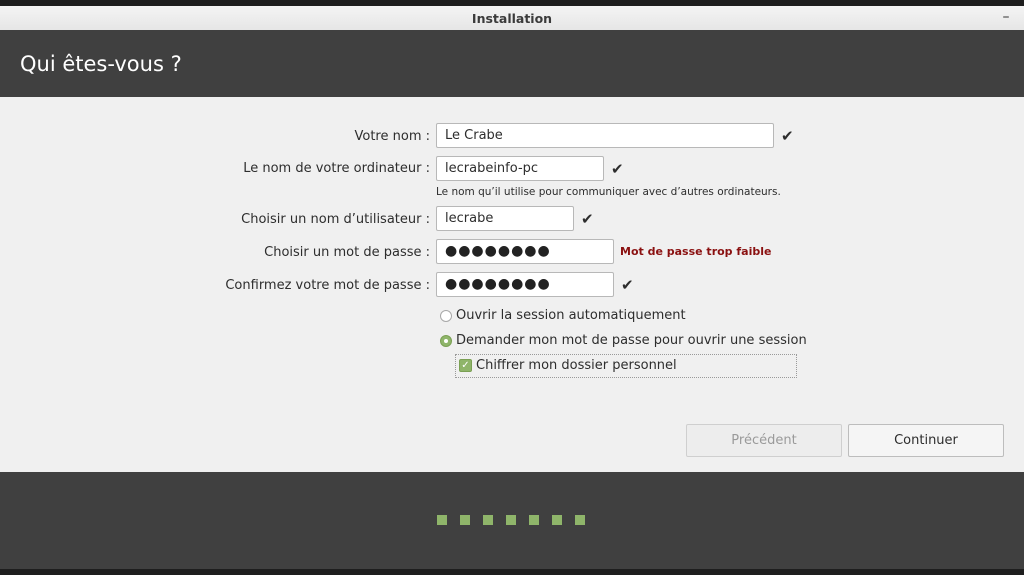 The width and height of the screenshot is (1024, 575). I want to click on continue-button: Continuer, so click(926, 440).